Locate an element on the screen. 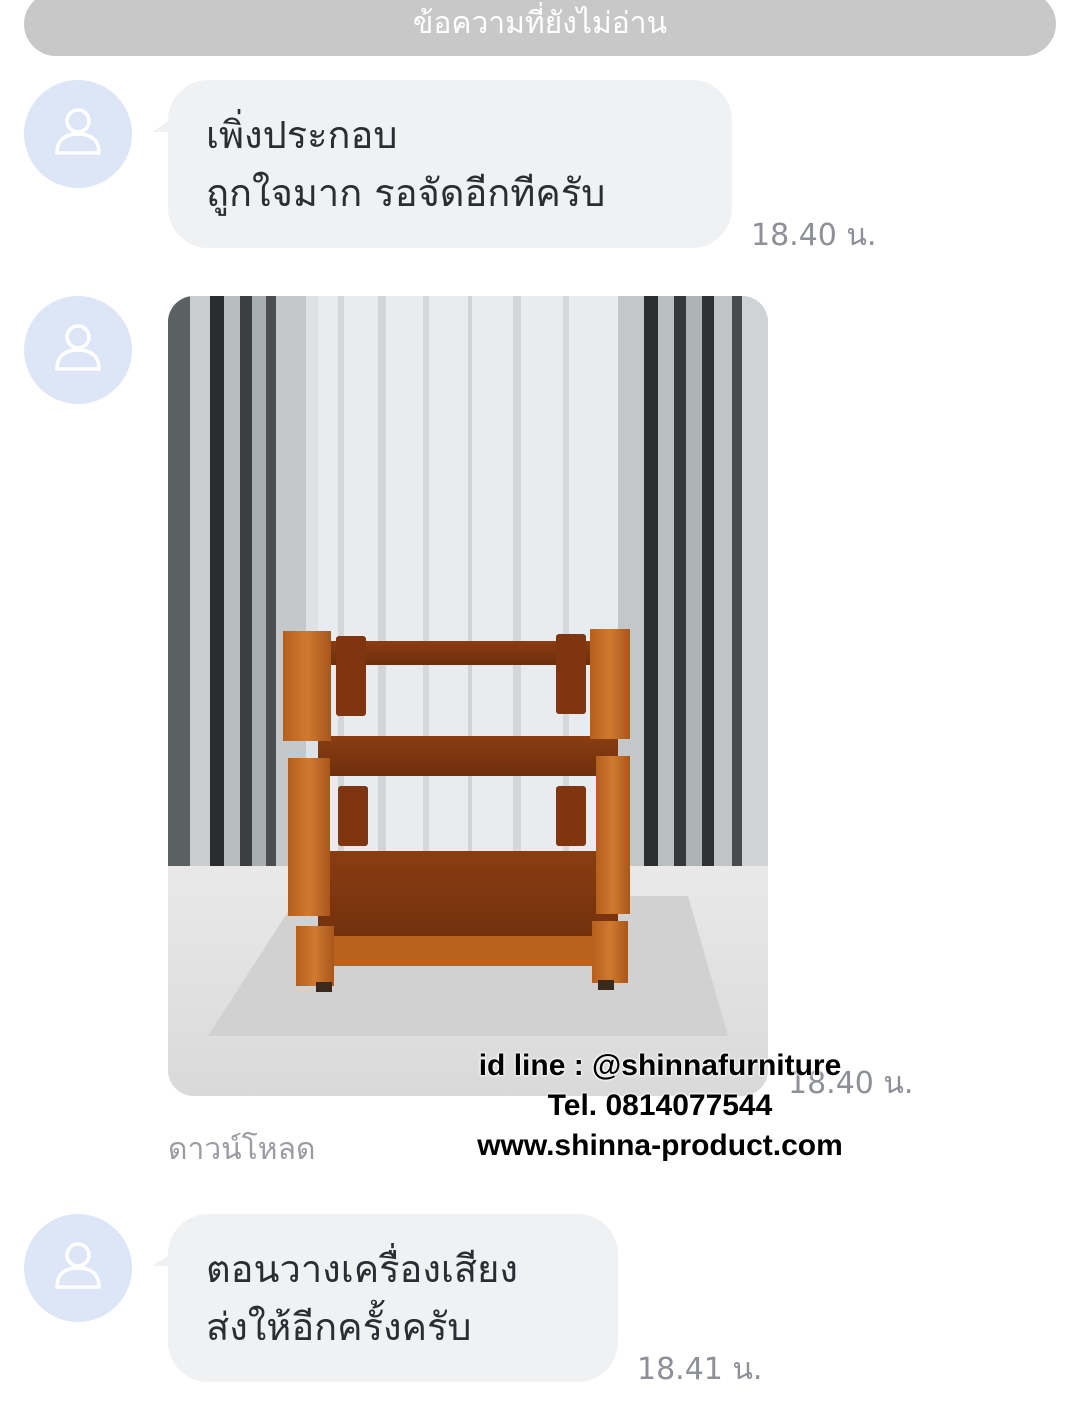  message-timestamp: 18.40 น. is located at coordinates (814, 235).